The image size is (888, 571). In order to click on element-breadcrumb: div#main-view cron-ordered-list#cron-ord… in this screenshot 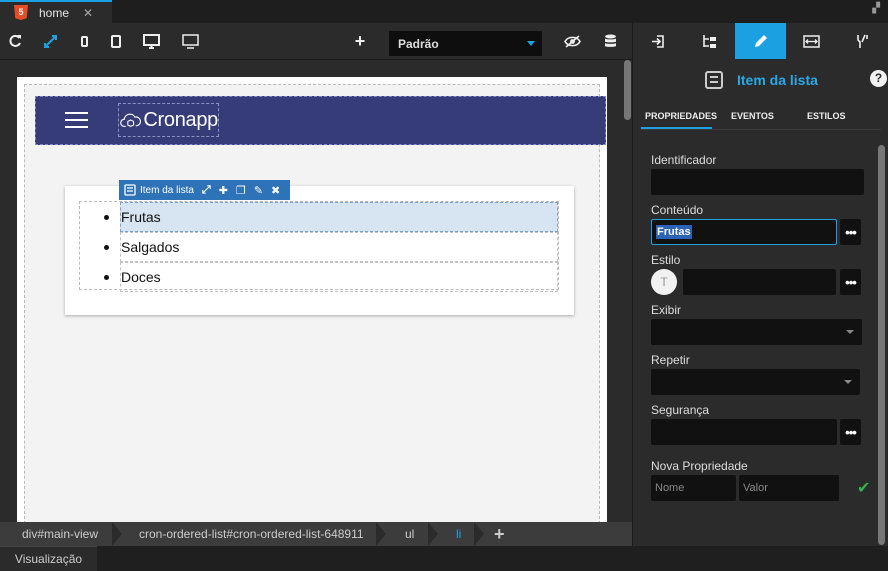, I will do `click(316, 534)`.